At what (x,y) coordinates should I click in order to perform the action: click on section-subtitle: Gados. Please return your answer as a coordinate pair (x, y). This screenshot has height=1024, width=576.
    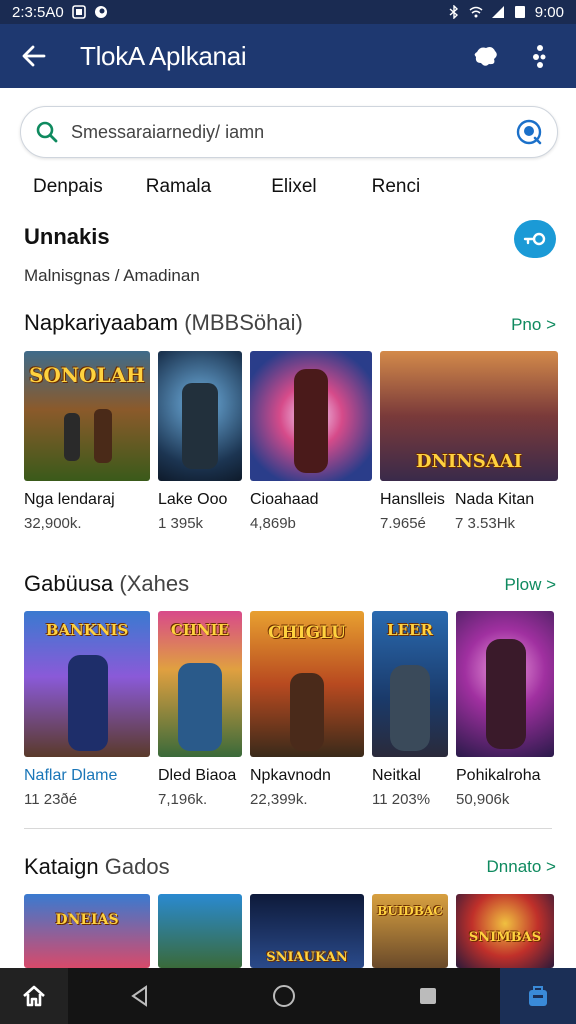
    Looking at the image, I should click on (137, 866).